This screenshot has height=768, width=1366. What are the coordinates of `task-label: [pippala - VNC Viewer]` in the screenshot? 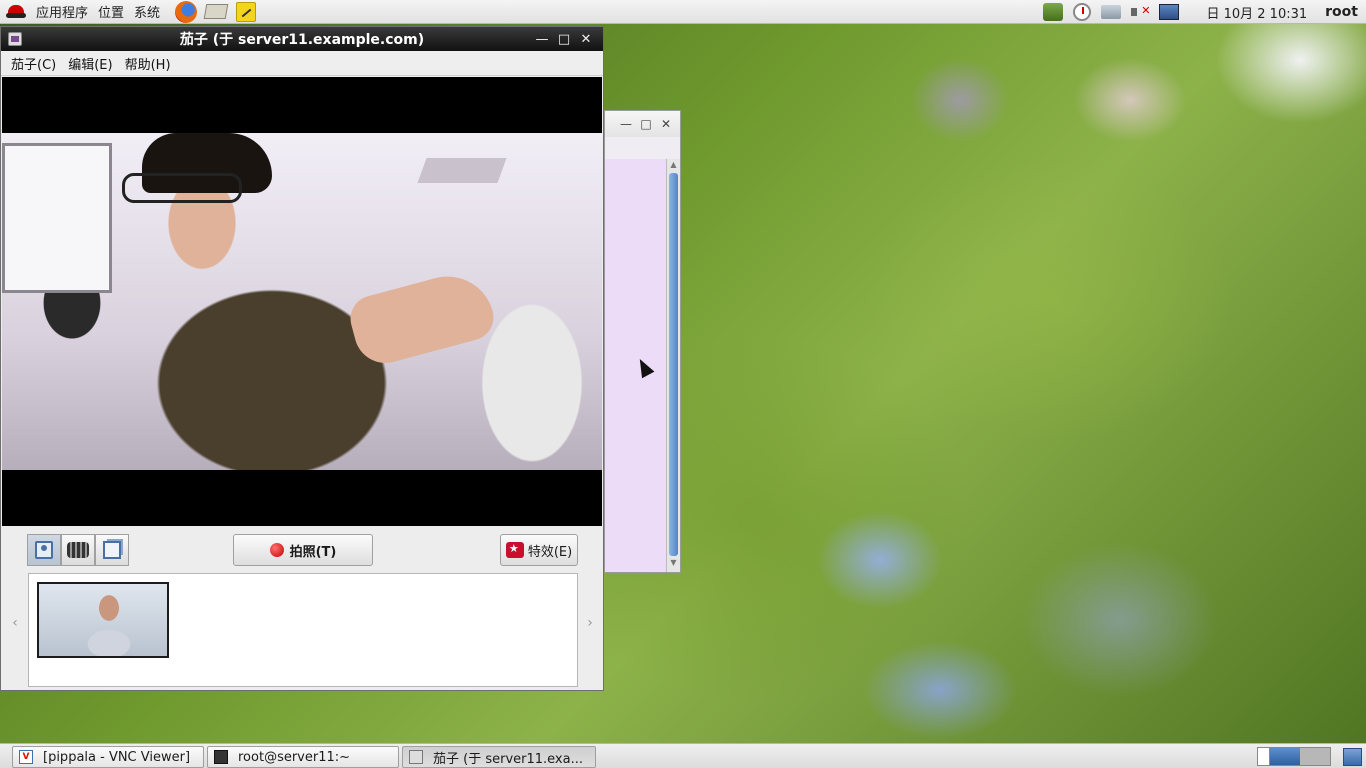 It's located at (117, 757).